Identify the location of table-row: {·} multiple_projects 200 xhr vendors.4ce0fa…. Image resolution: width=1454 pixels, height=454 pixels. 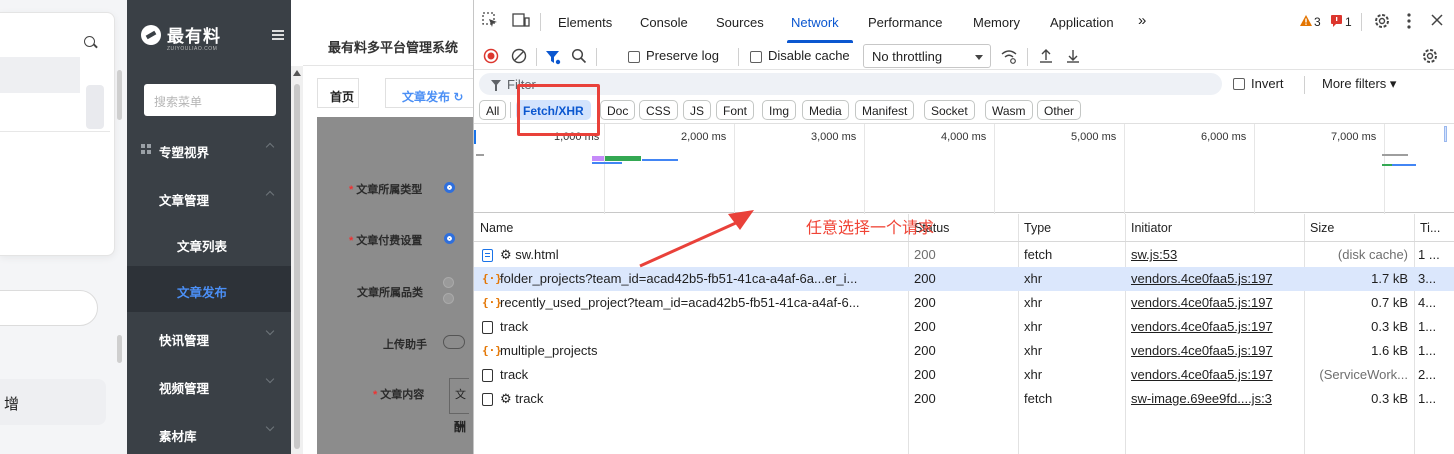
(964, 351).